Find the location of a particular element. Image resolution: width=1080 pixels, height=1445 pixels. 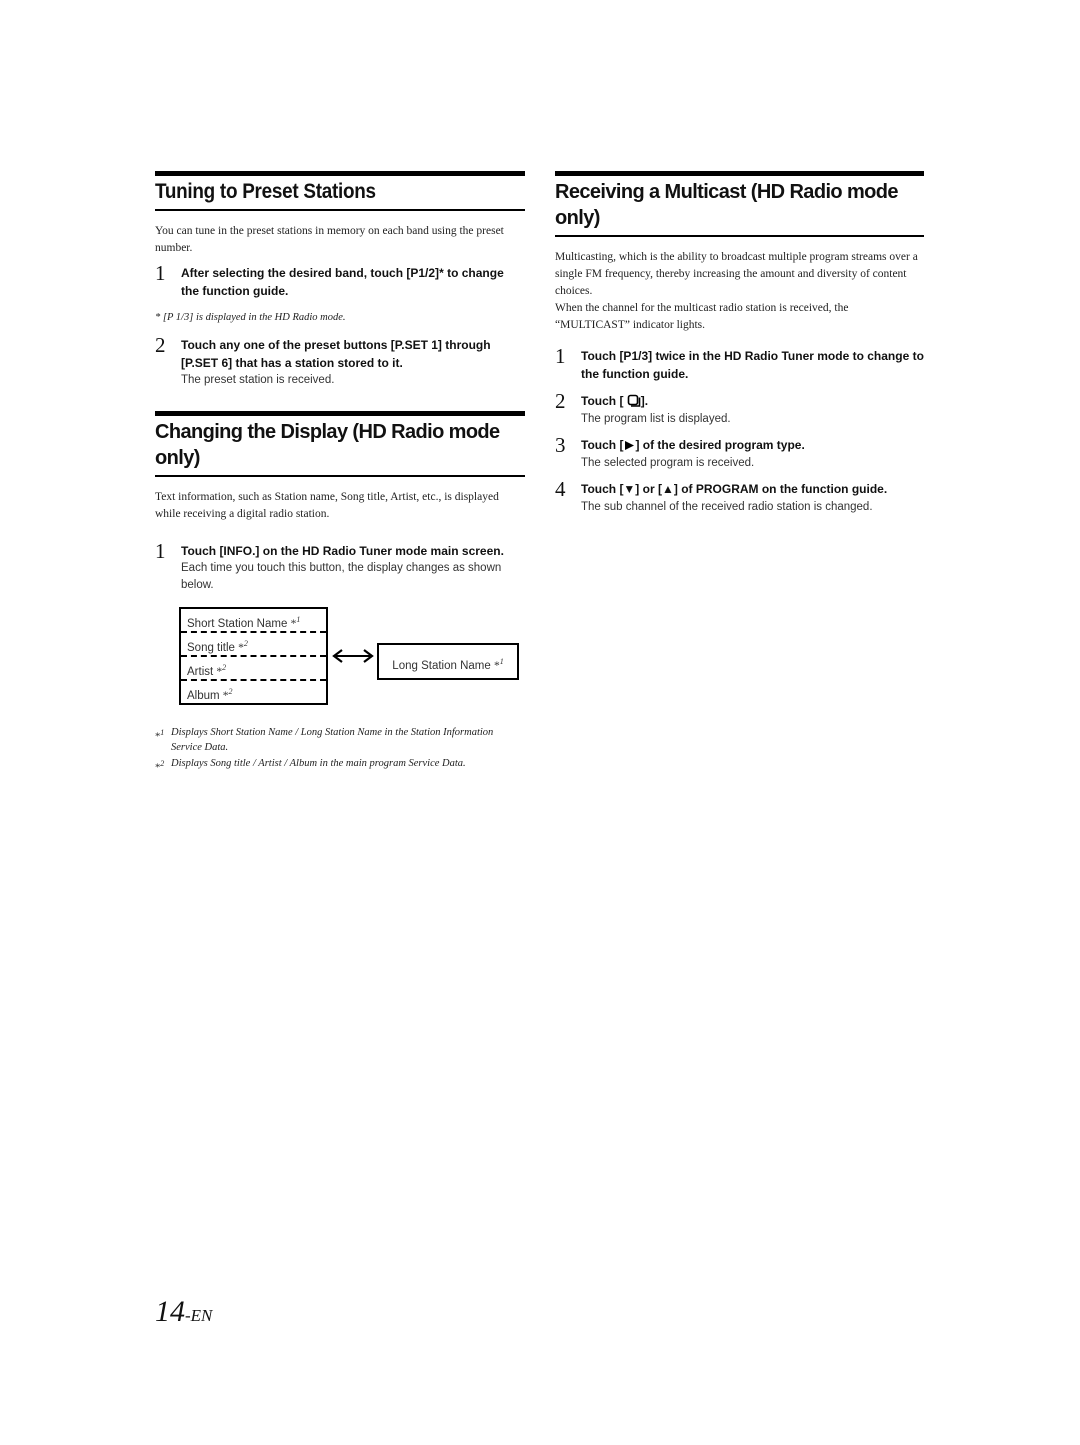

diagram-item-short-station-name: Short Station Name *1 is located at coordinates (253, 620).